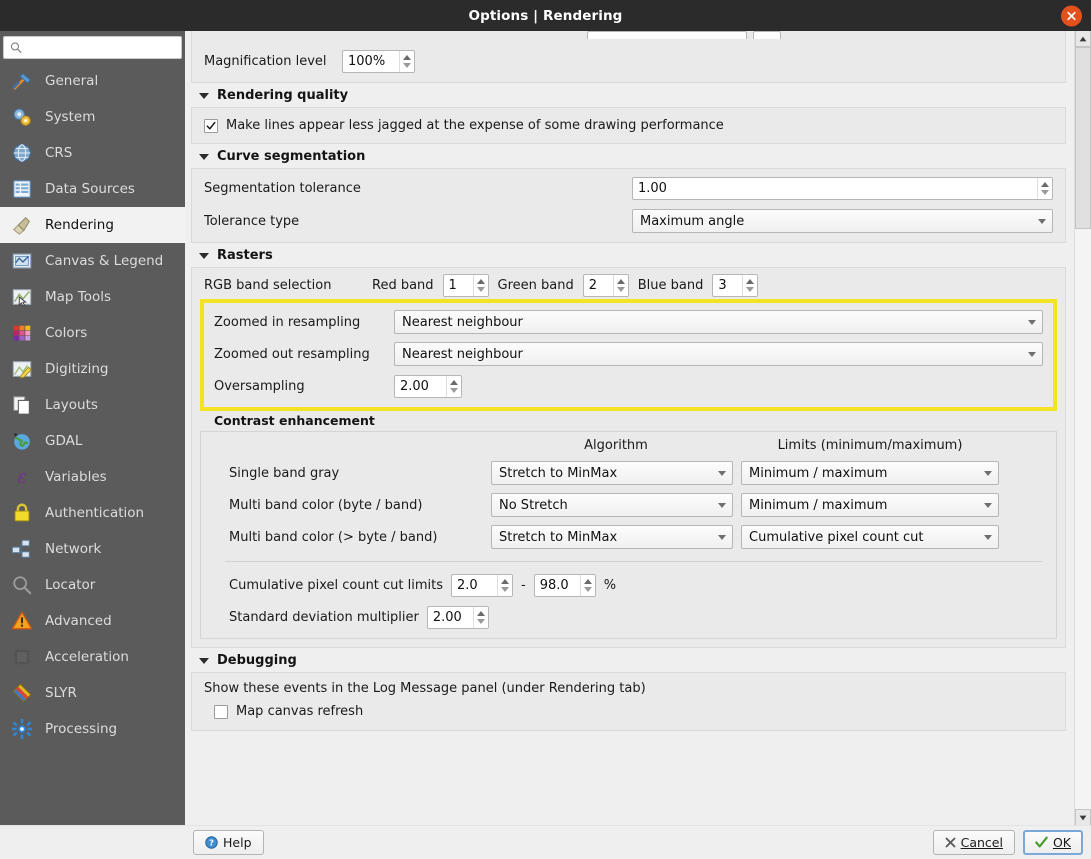  What do you see at coordinates (666, 35) in the screenshot?
I see `clipped-field-above` at bounding box center [666, 35].